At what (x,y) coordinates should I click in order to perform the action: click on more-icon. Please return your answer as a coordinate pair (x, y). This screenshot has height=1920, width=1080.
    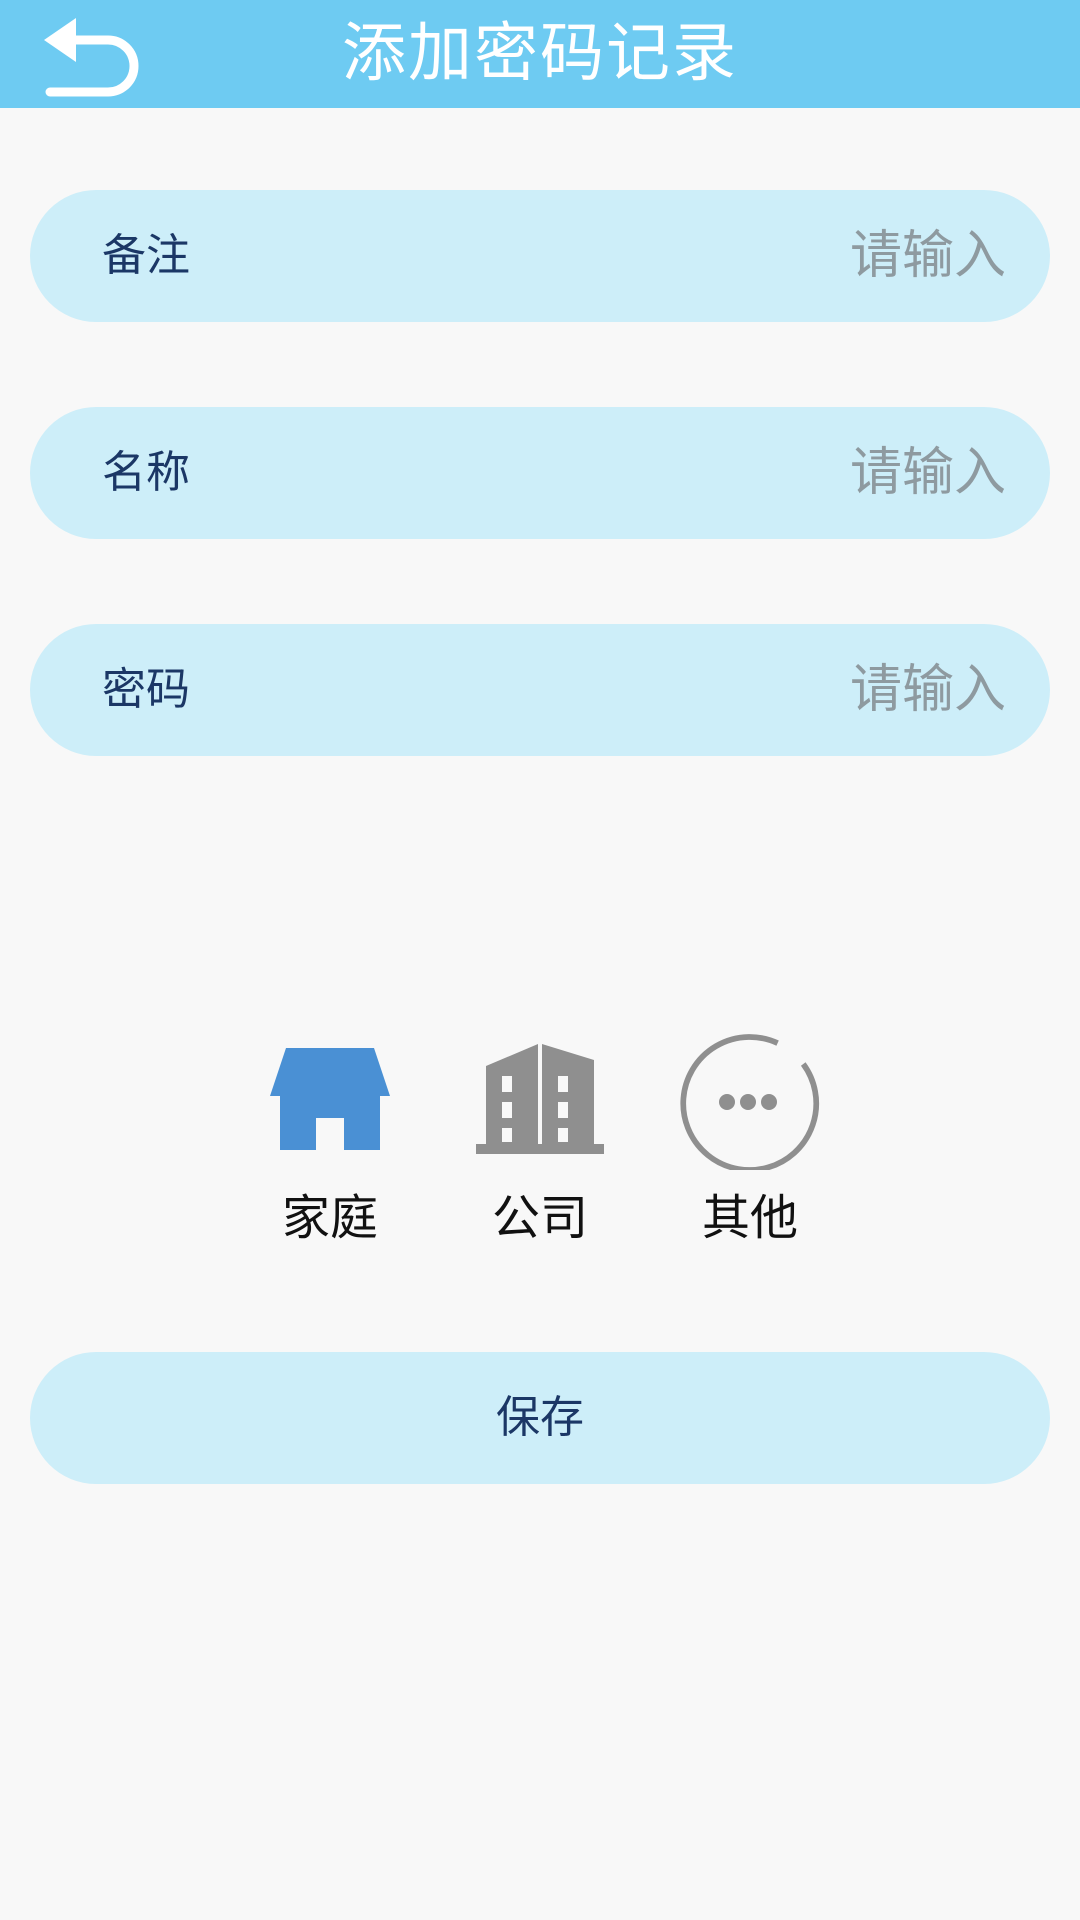
    Looking at the image, I should click on (750, 1102).